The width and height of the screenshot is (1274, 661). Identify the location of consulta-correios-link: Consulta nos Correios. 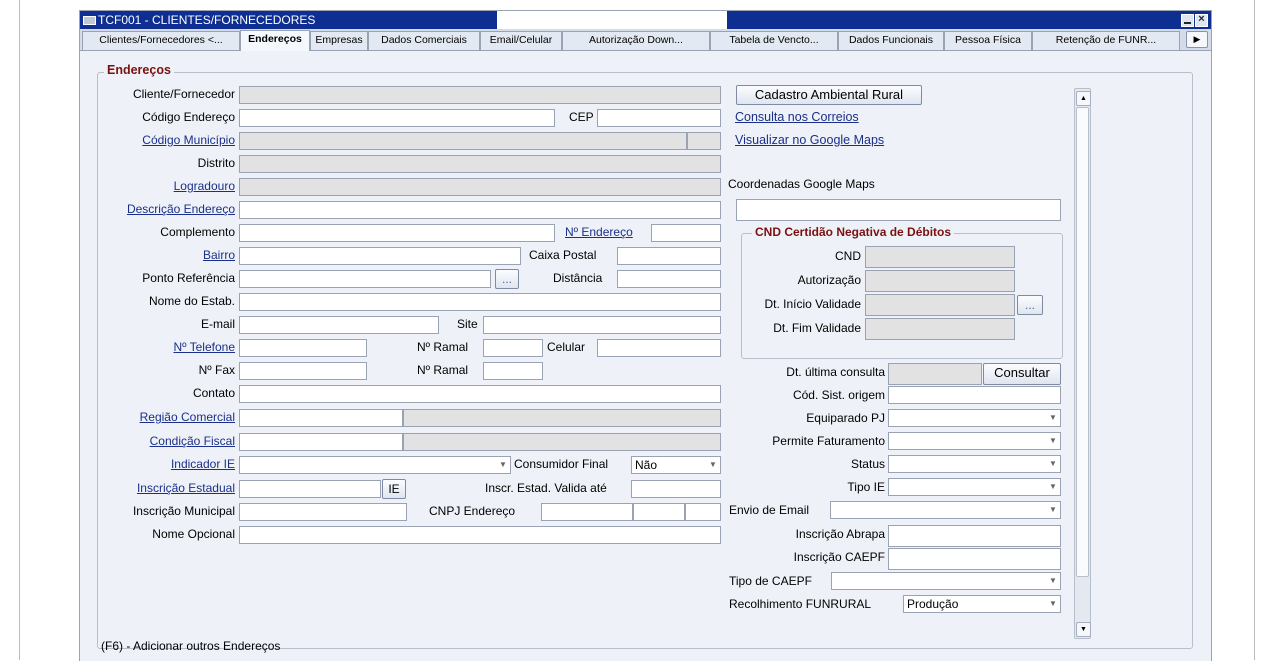
(797, 117).